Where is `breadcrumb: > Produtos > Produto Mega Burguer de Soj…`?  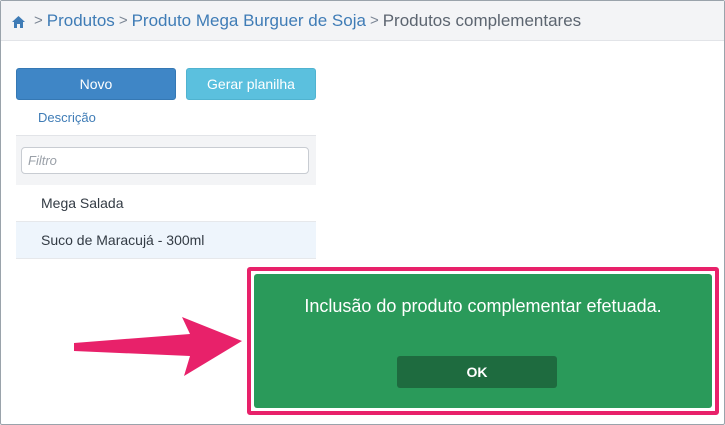
breadcrumb: > Produtos > Produto Mega Burguer de Soj… is located at coordinates (362, 21).